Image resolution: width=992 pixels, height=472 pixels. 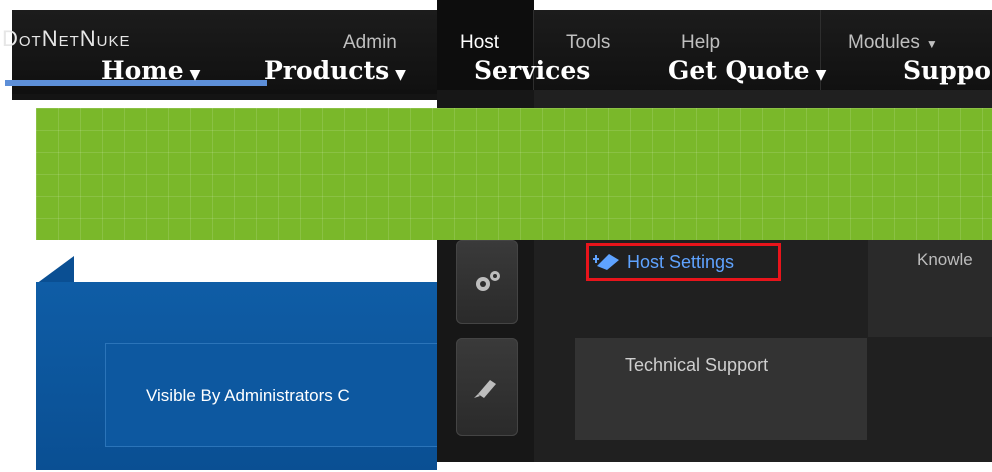 I want to click on nav-support: Suppo, so click(x=947, y=70).